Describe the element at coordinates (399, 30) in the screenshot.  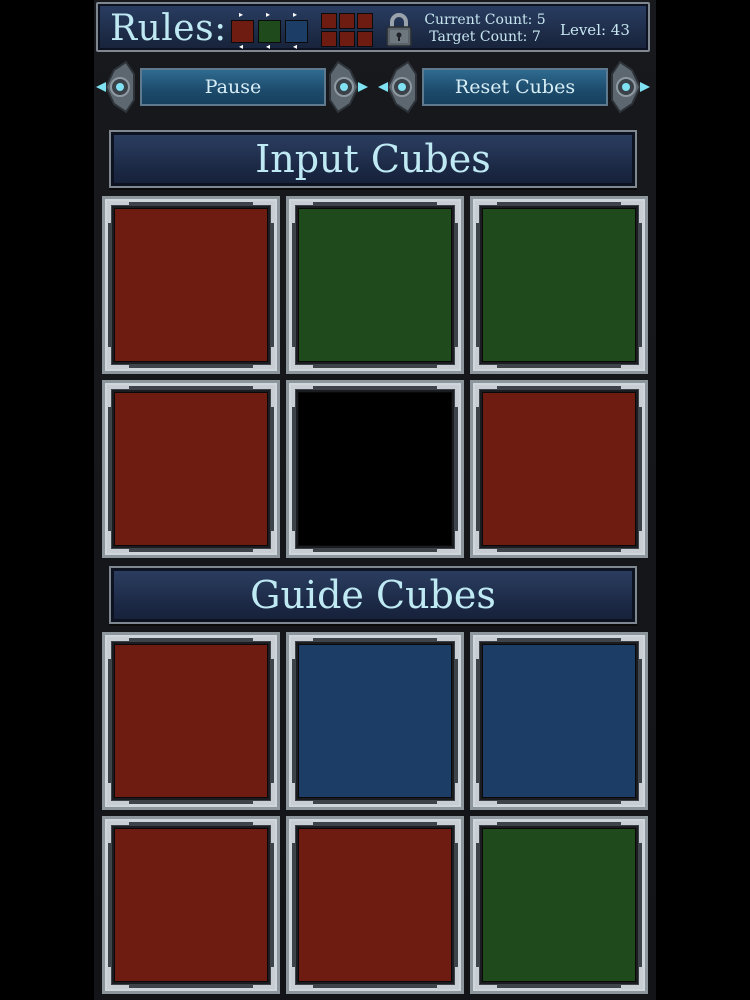
I see `padlock-icon` at that location.